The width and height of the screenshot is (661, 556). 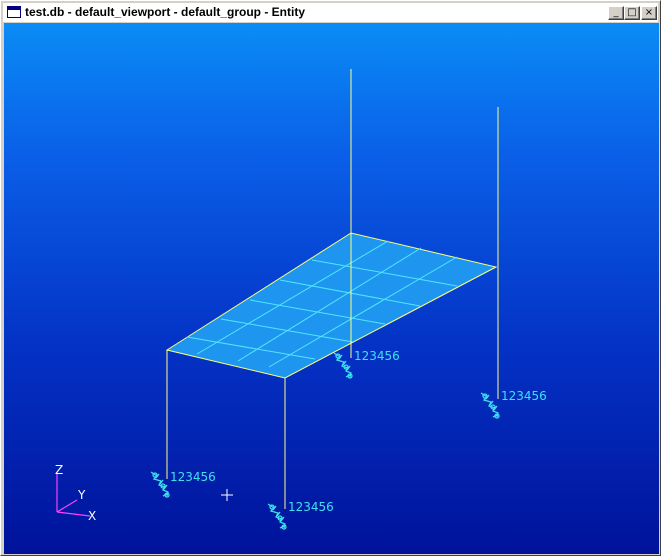 What do you see at coordinates (331, 305) in the screenshot?
I see `shell-plate` at bounding box center [331, 305].